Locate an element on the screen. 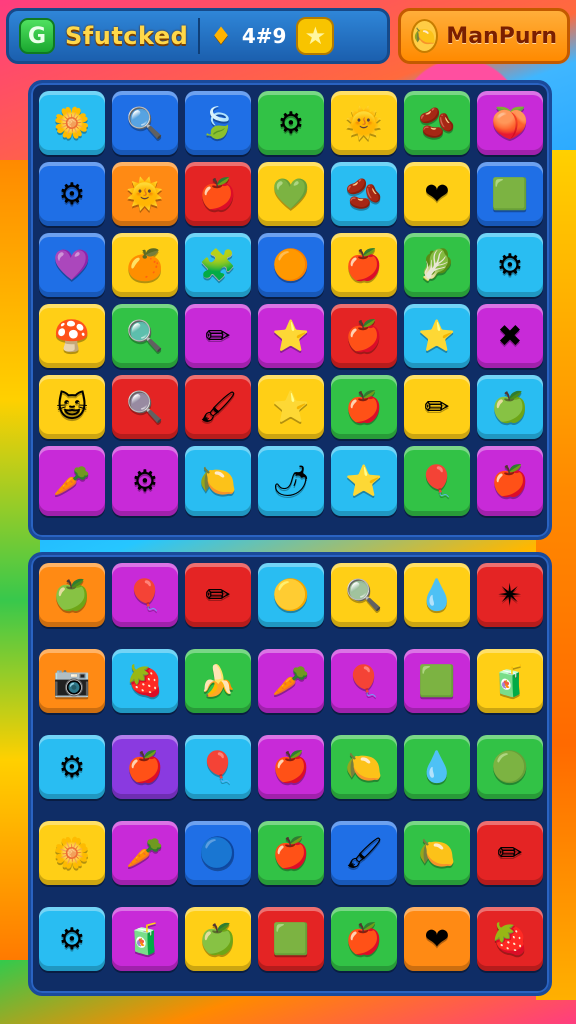 The image size is (576, 1024). tile-face-gem: 😺 is located at coordinates (72, 407).